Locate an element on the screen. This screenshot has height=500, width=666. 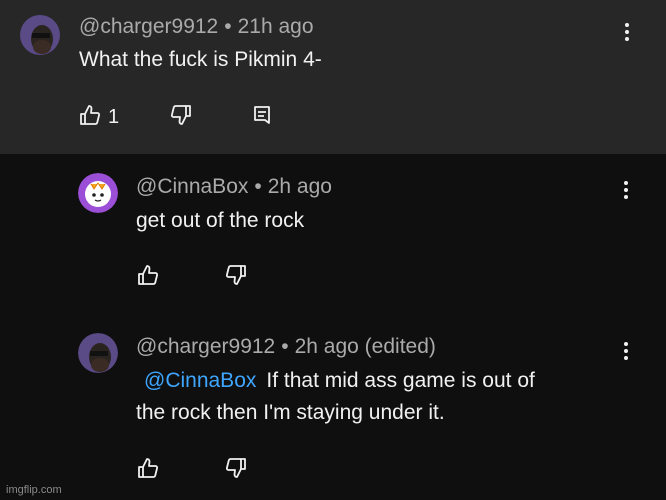
comment-header: @charger9912 • 2h ago (edited) is located at coordinates (286, 347).